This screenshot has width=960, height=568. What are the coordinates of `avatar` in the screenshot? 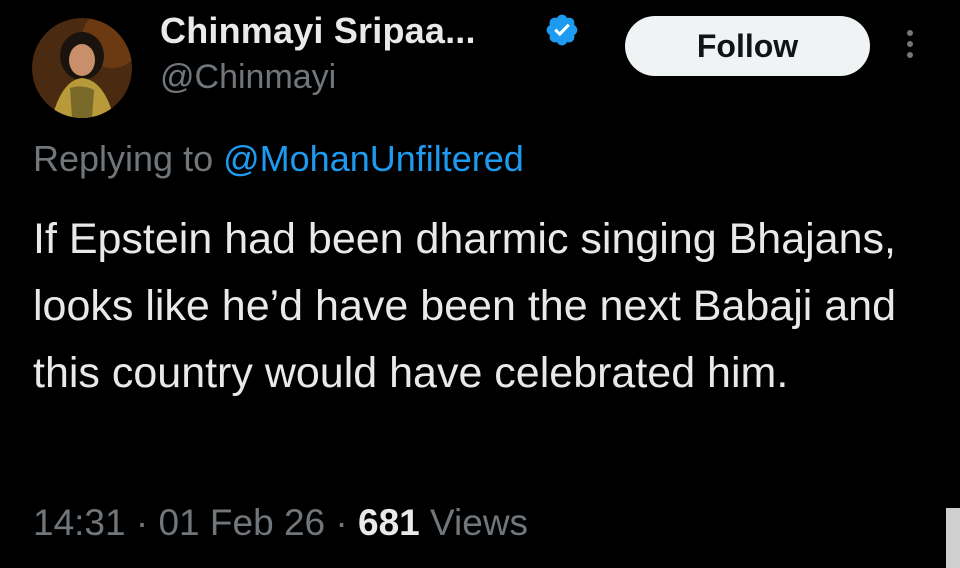 It's located at (82, 68).